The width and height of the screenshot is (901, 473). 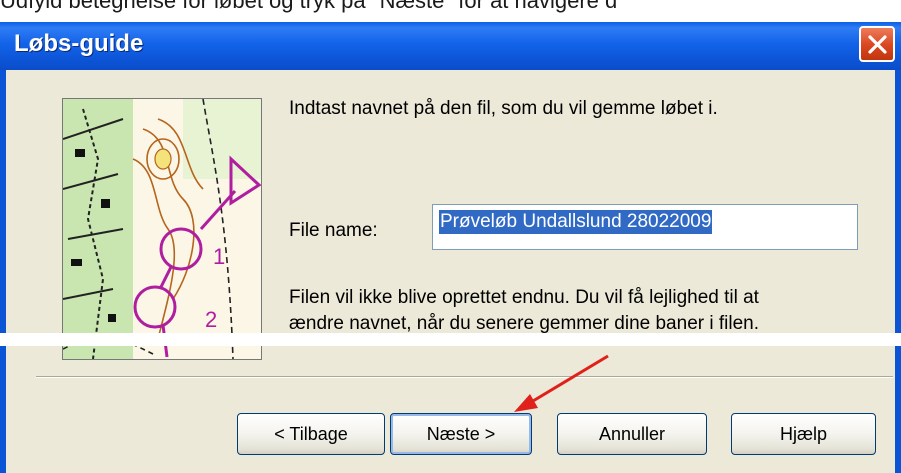 What do you see at coordinates (898, 271) in the screenshot?
I see `window-frame-right` at bounding box center [898, 271].